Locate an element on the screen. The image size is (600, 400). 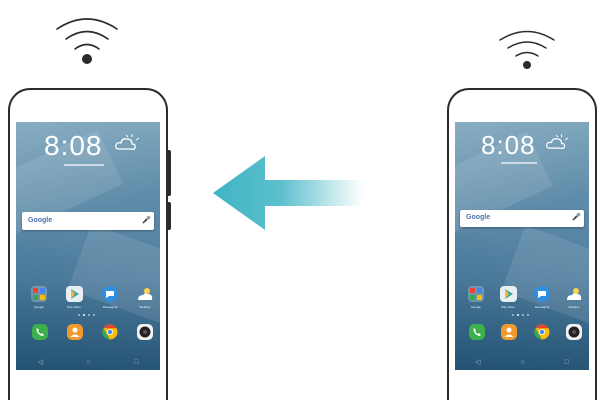
transfer-arrow-icon is located at coordinates (288, 193).